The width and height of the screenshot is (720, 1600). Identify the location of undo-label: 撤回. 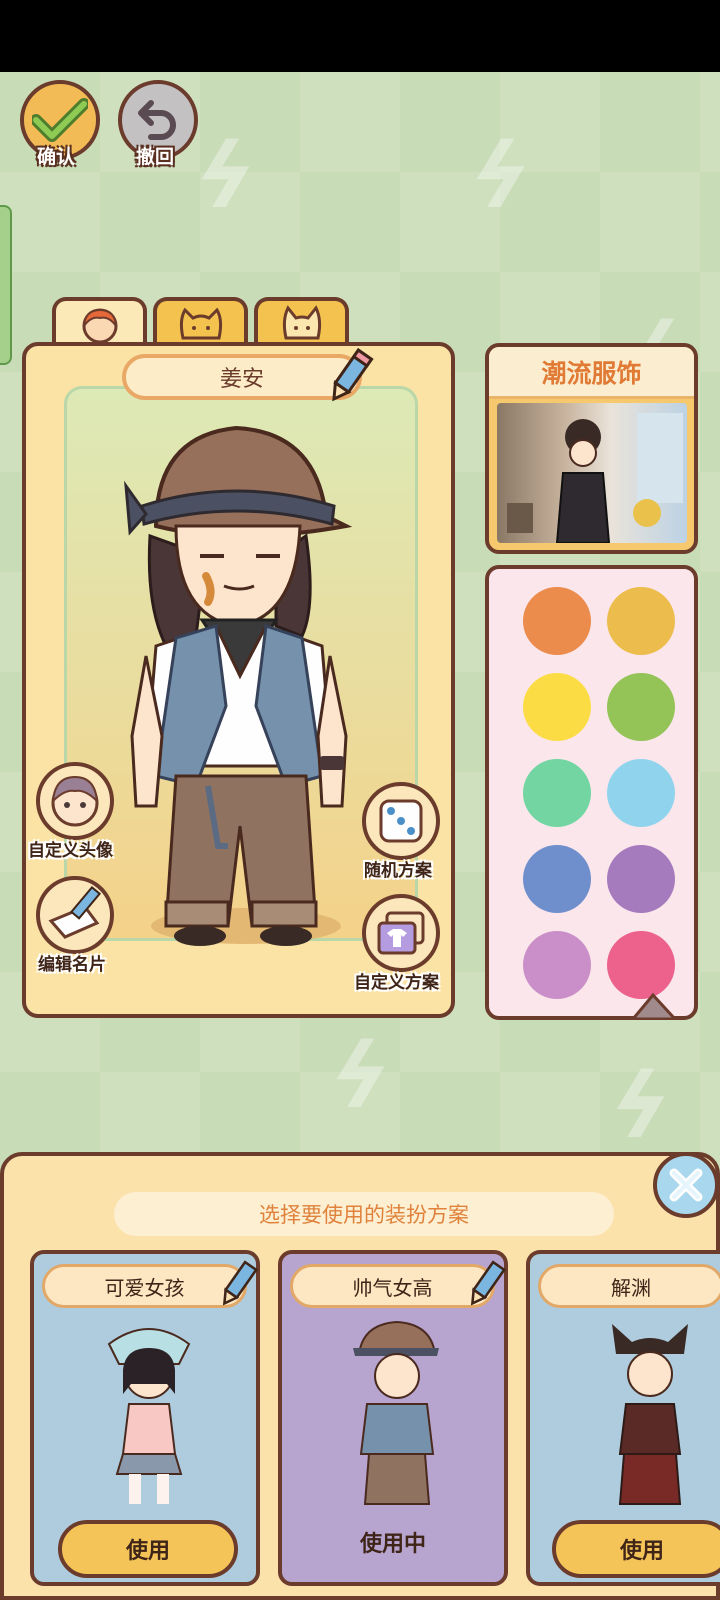
(155, 157).